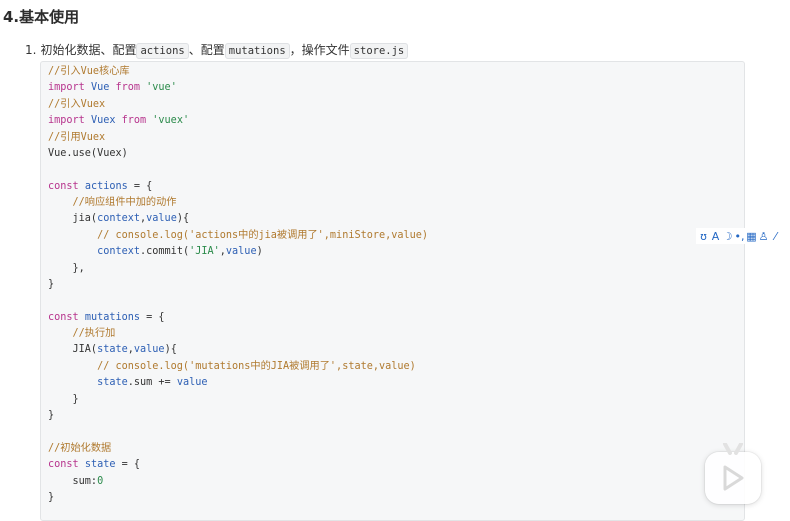 The height and width of the screenshot is (521, 790). I want to click on code-token: //引入Vuex, so click(77, 104).